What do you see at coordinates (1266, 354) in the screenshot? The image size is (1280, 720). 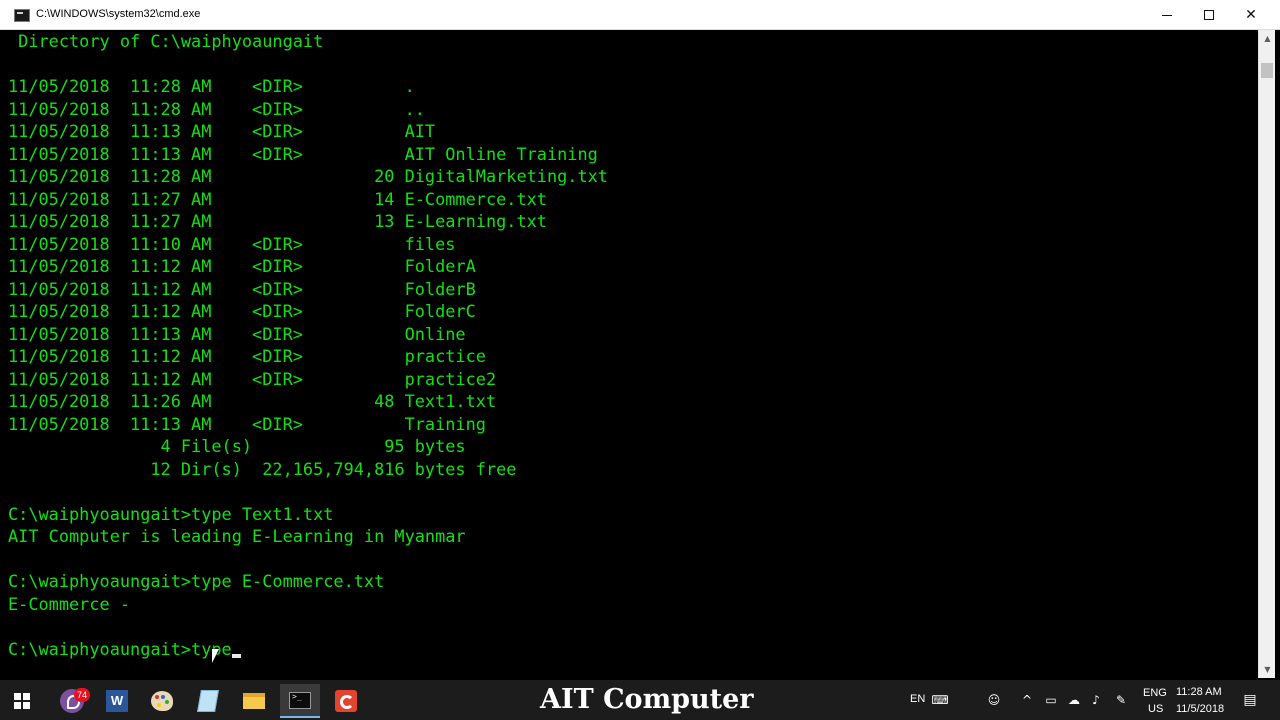 I see `vertical-scrollbar: ▲ ▼` at bounding box center [1266, 354].